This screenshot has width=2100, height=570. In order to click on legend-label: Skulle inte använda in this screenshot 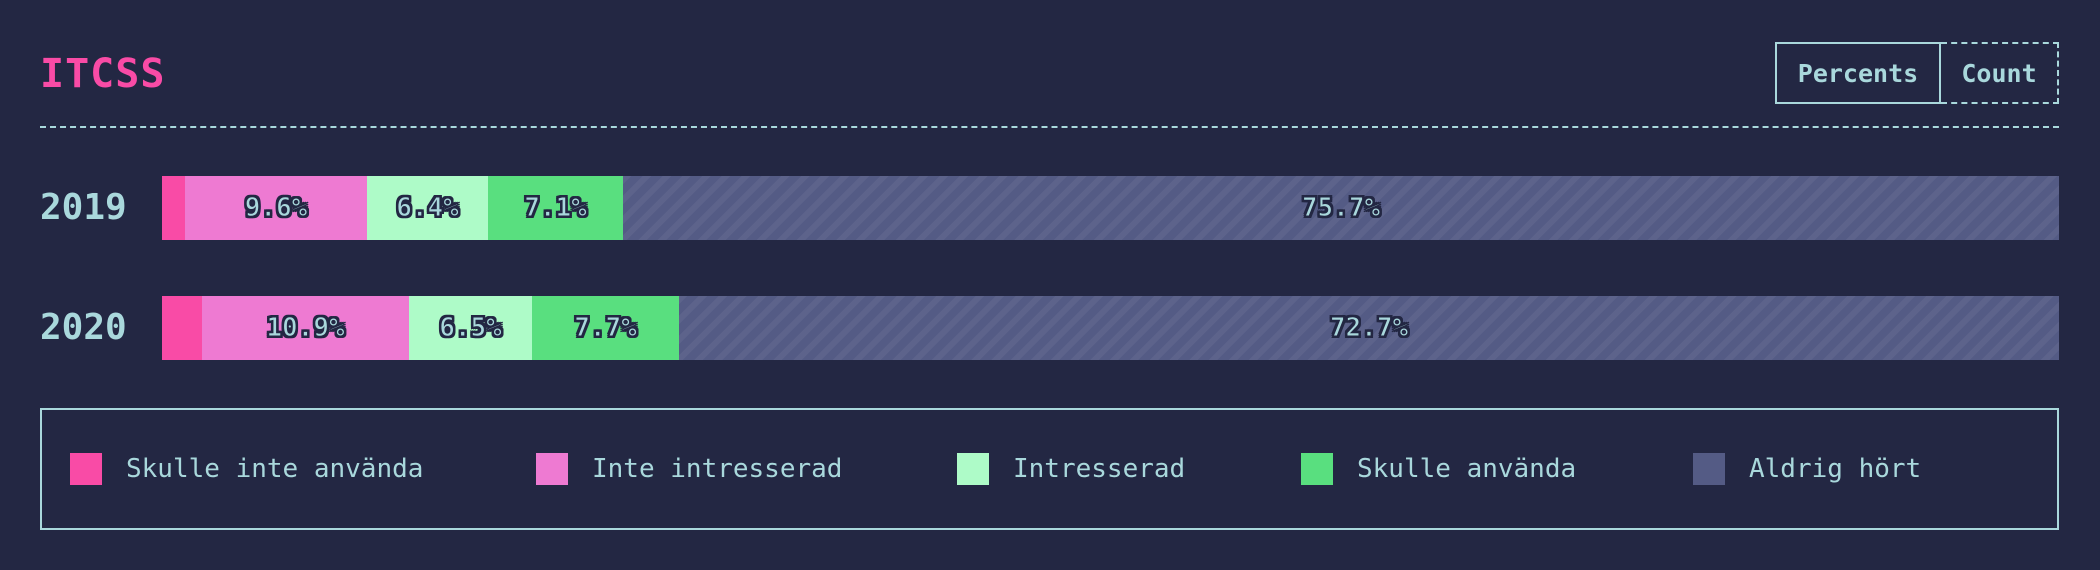, I will do `click(275, 469)`.